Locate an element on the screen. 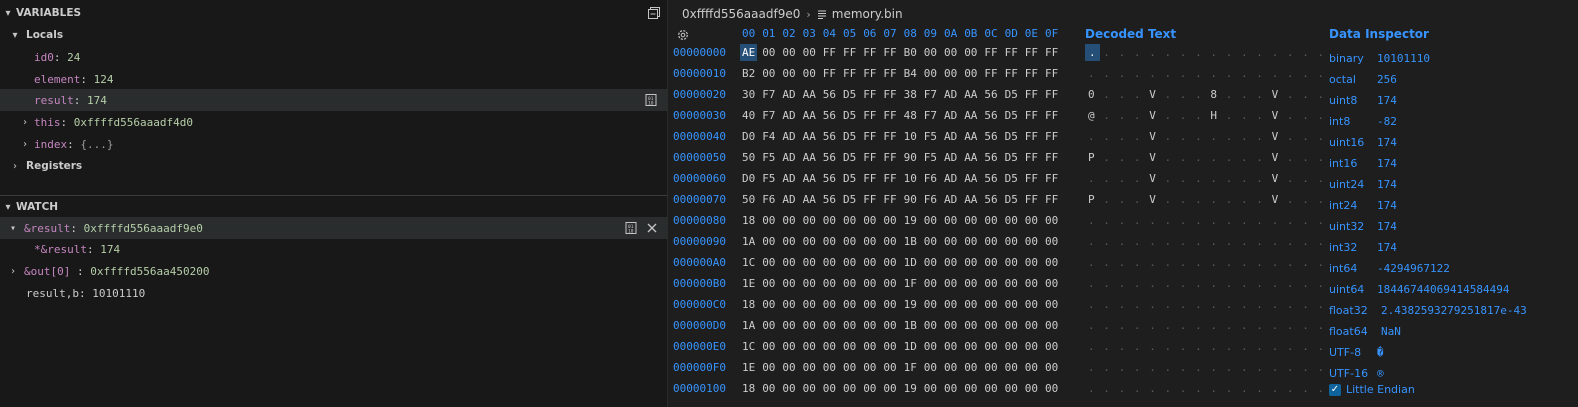  byte-cell: 40 is located at coordinates (748, 115).